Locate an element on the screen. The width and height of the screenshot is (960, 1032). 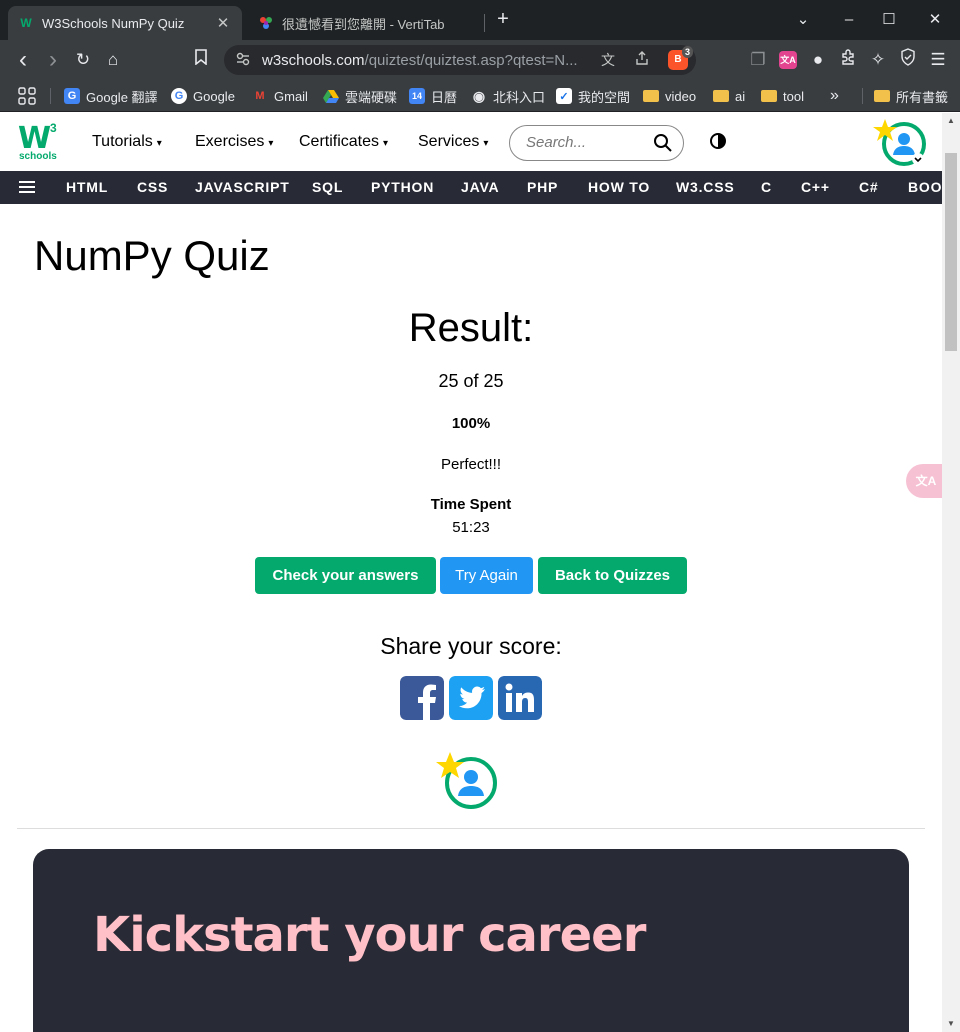
forward-button: › is located at coordinates (53, 60).